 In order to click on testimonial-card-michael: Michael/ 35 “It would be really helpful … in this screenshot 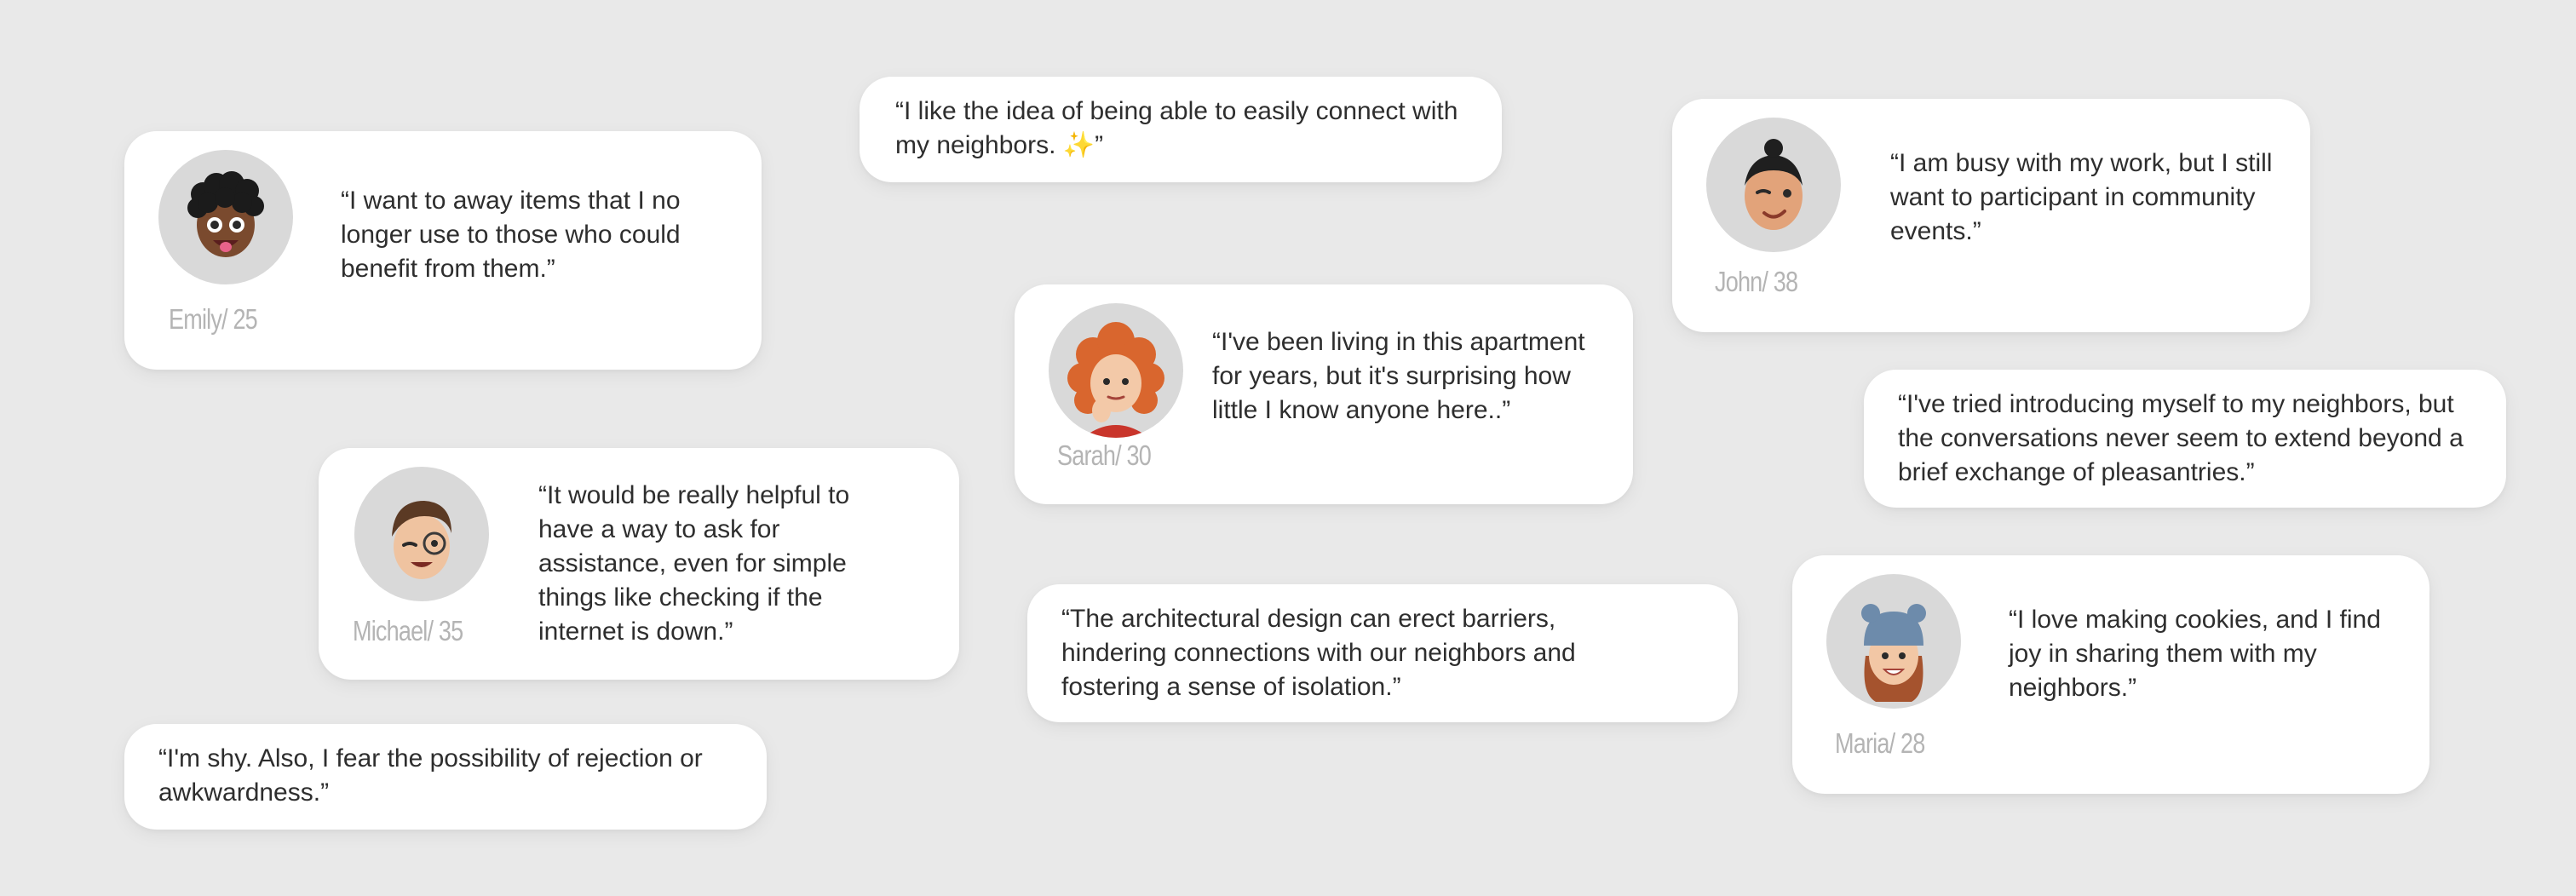, I will do `click(639, 564)`.